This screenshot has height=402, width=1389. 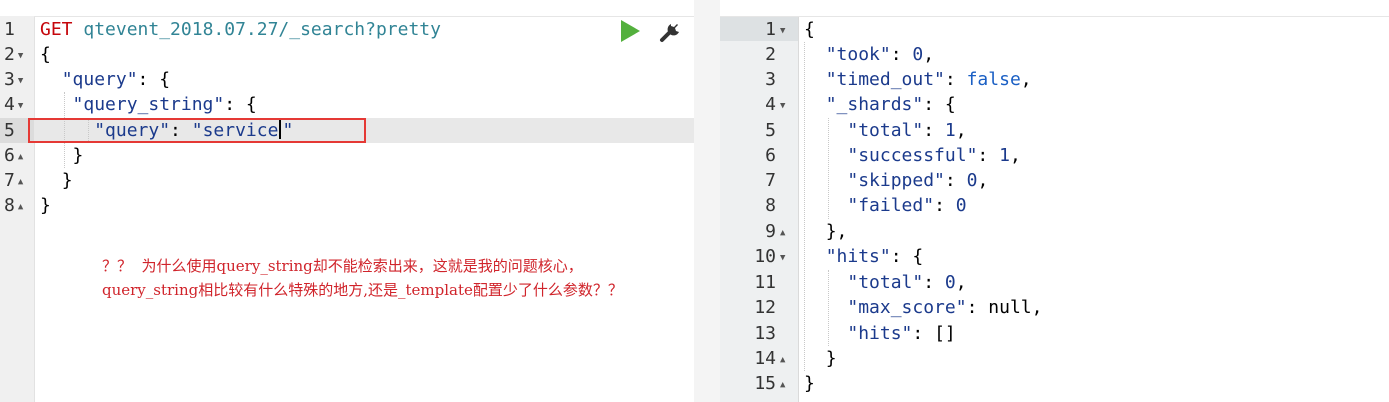 What do you see at coordinates (148, 104) in the screenshot?
I see `code-line: "query_string": {` at bounding box center [148, 104].